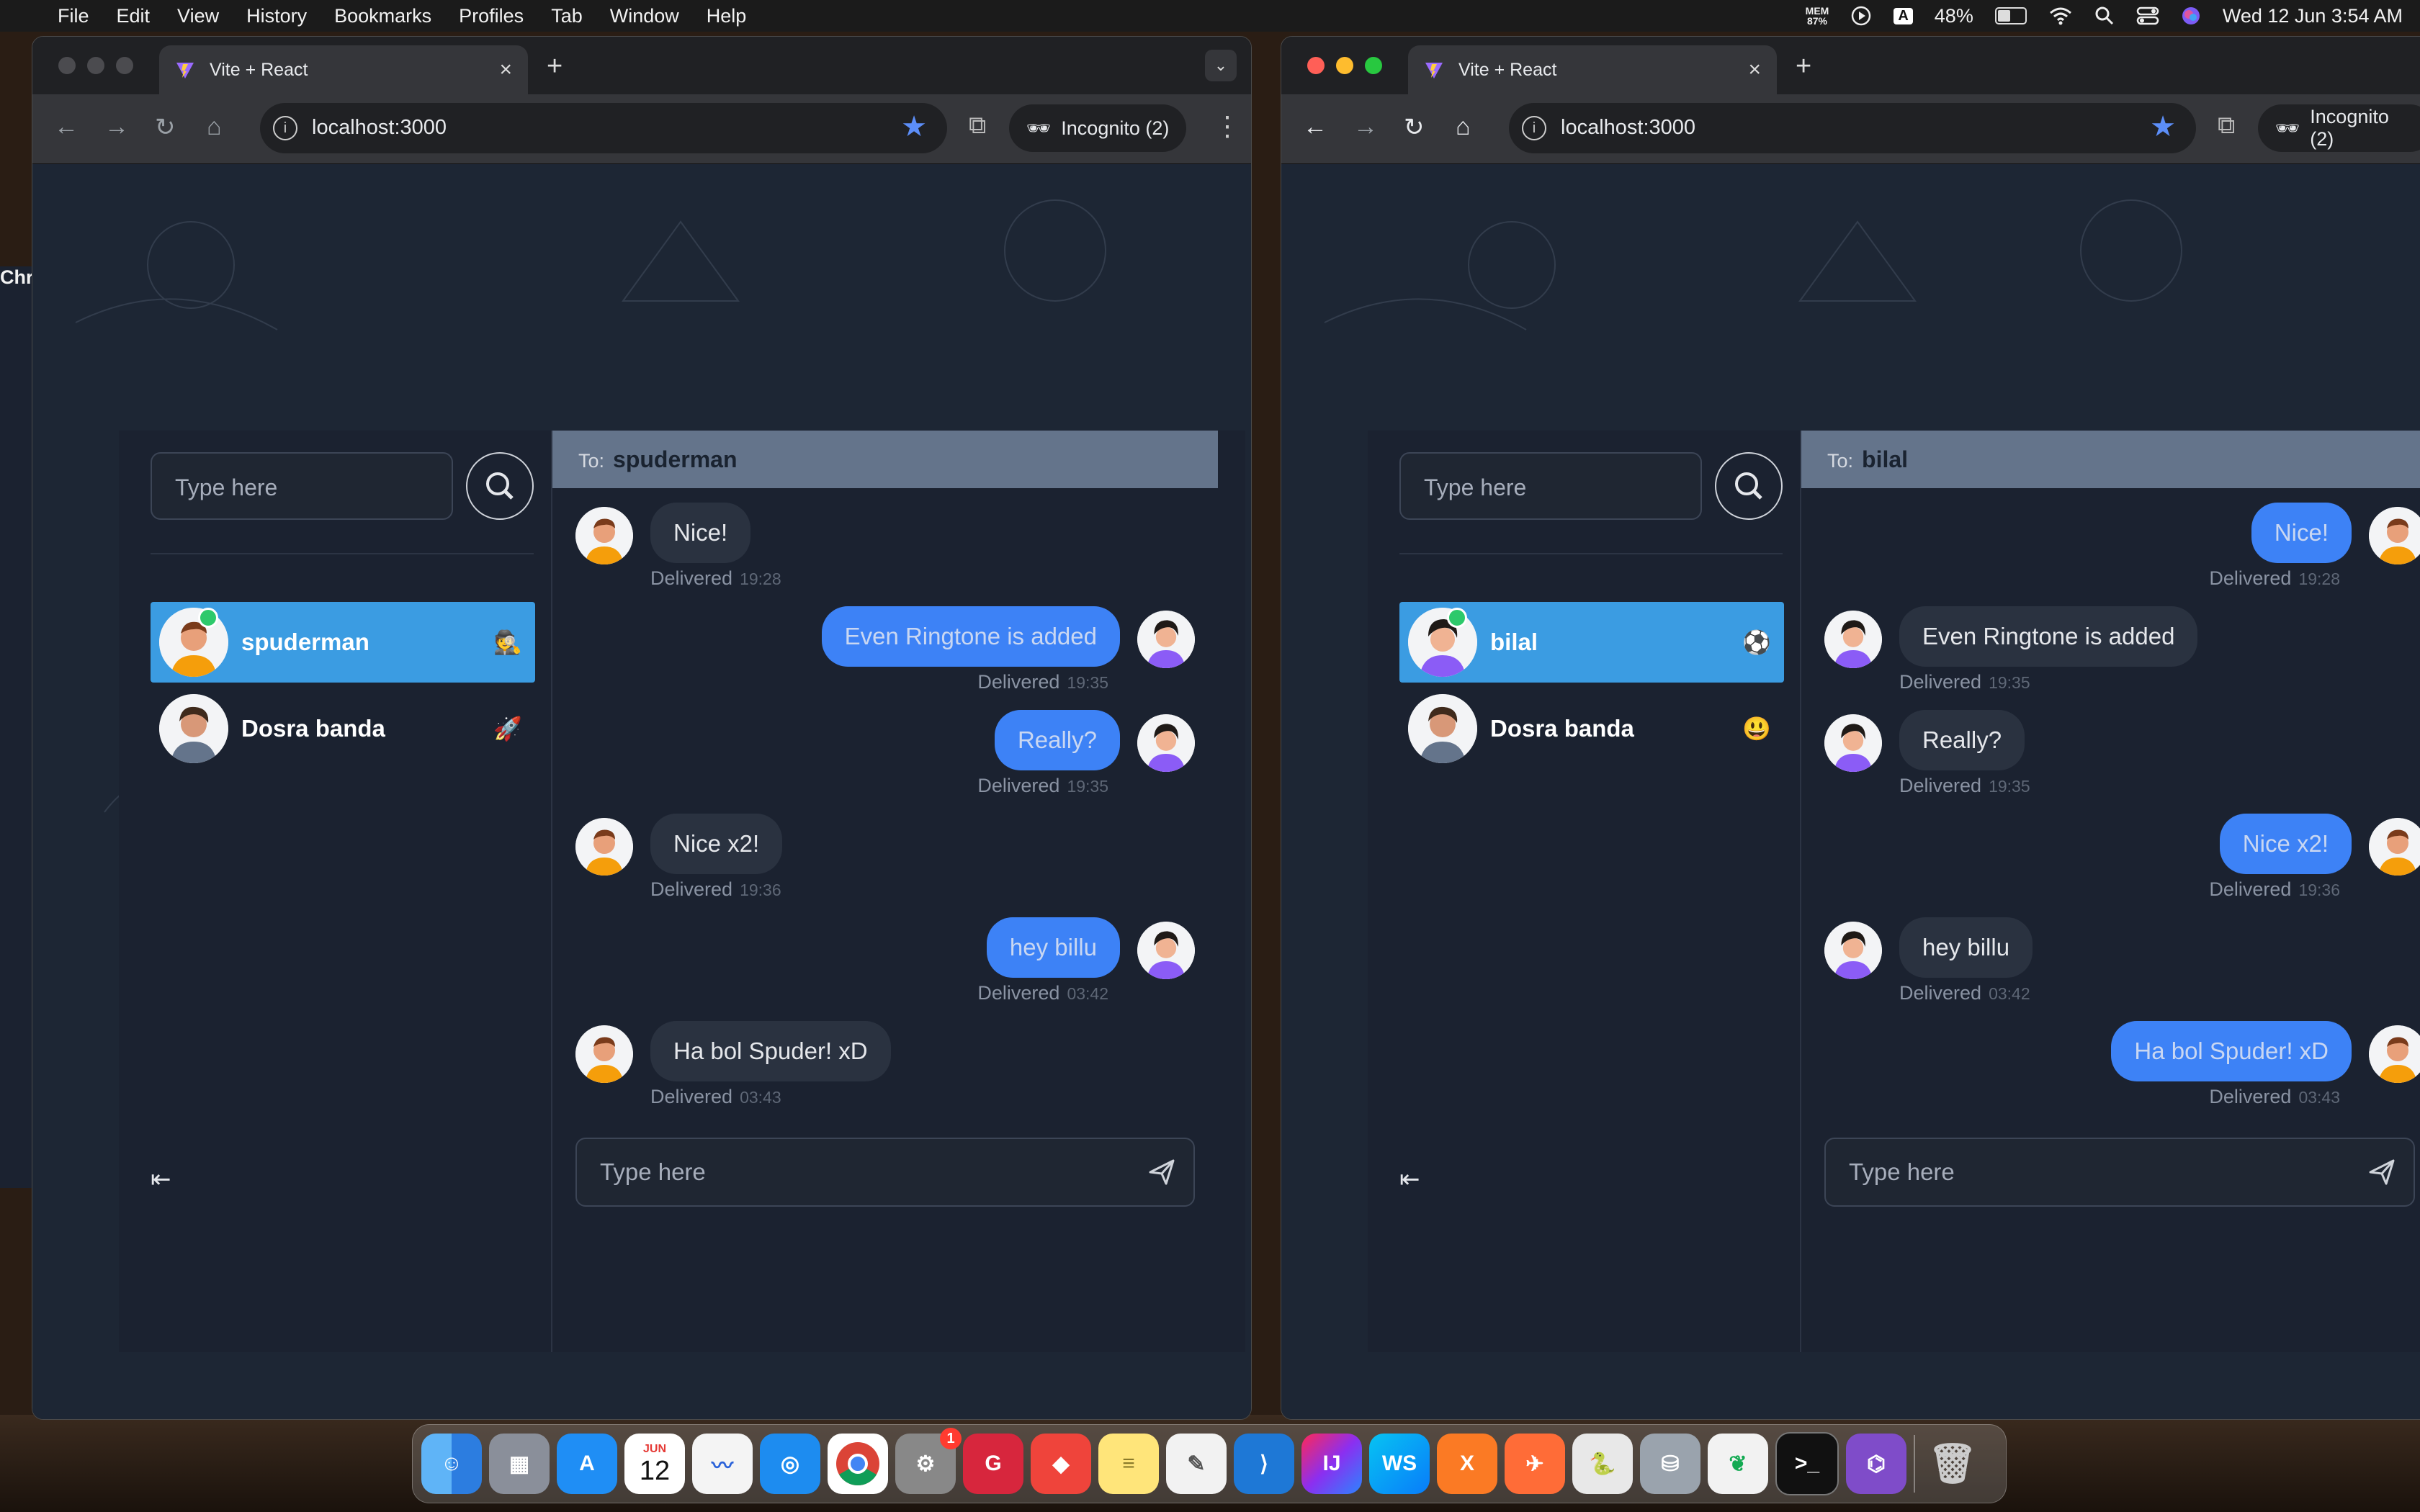 Image resolution: width=2420 pixels, height=1512 pixels. I want to click on webstorm-icon: WS, so click(1399, 1464).